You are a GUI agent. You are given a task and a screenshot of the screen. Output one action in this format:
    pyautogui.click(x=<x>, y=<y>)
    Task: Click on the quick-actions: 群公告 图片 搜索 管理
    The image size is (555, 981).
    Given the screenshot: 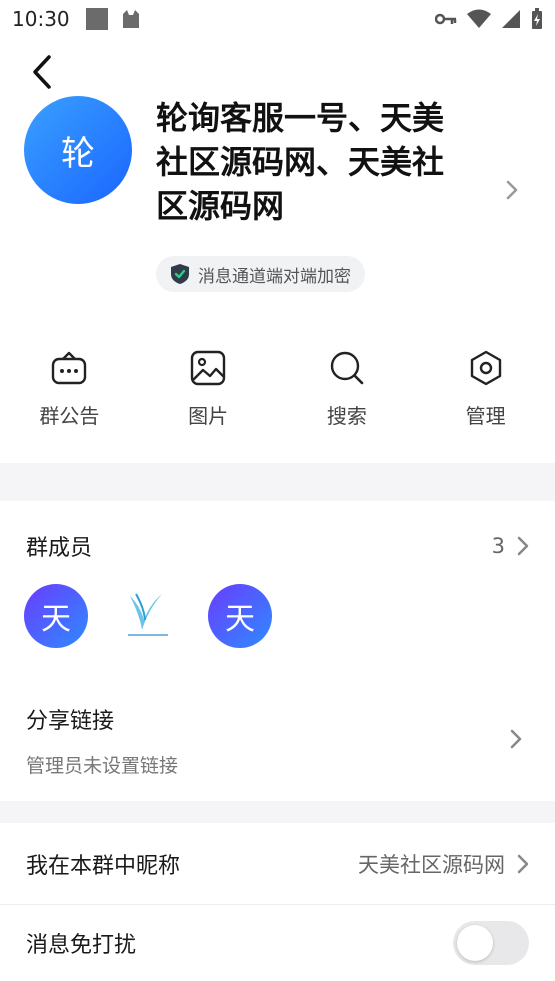 What is the action you would take?
    pyautogui.click(x=277, y=389)
    